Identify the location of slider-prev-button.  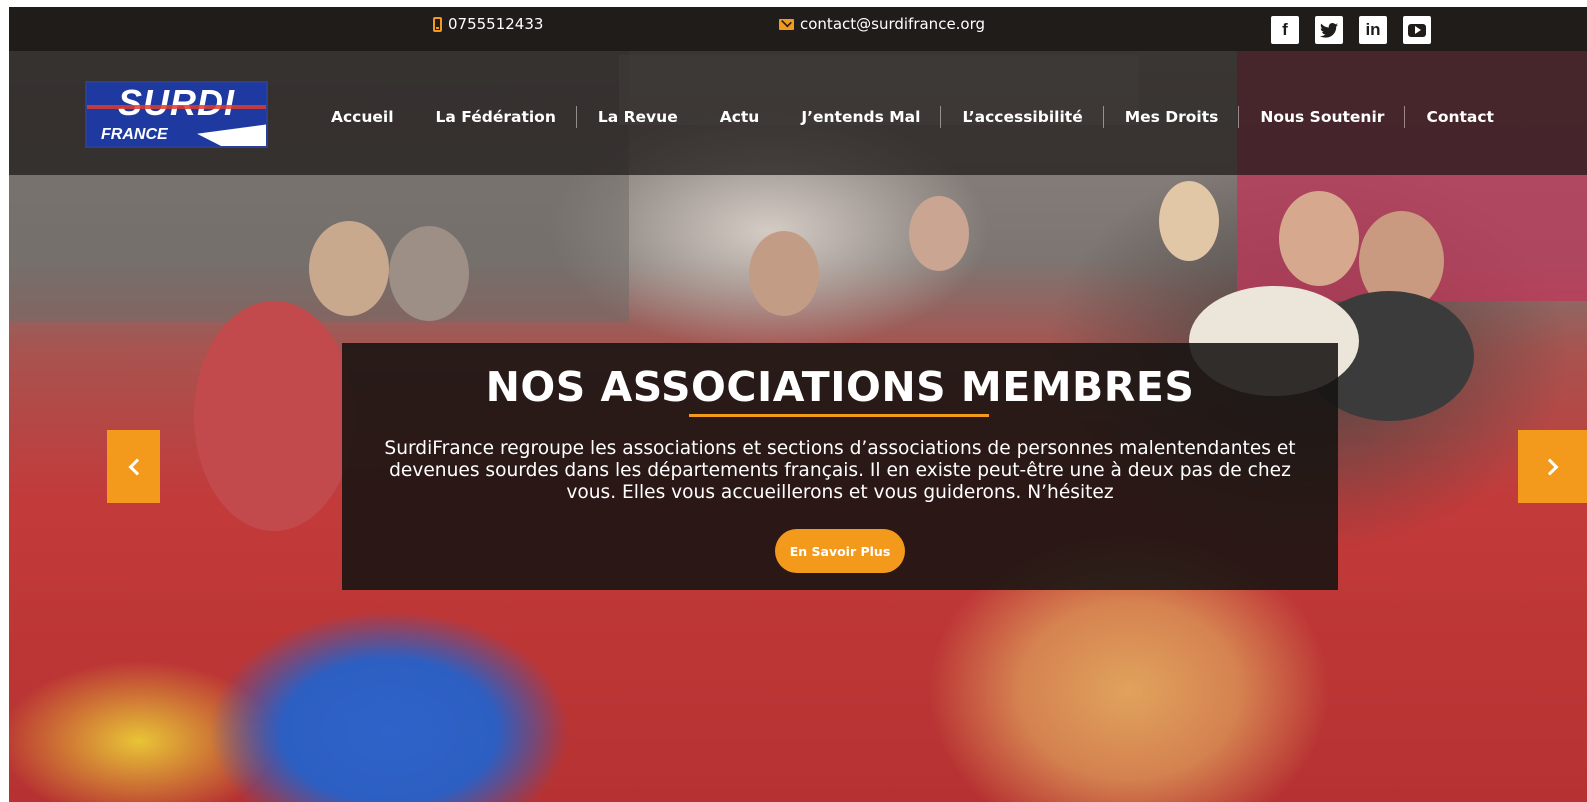
(133, 466).